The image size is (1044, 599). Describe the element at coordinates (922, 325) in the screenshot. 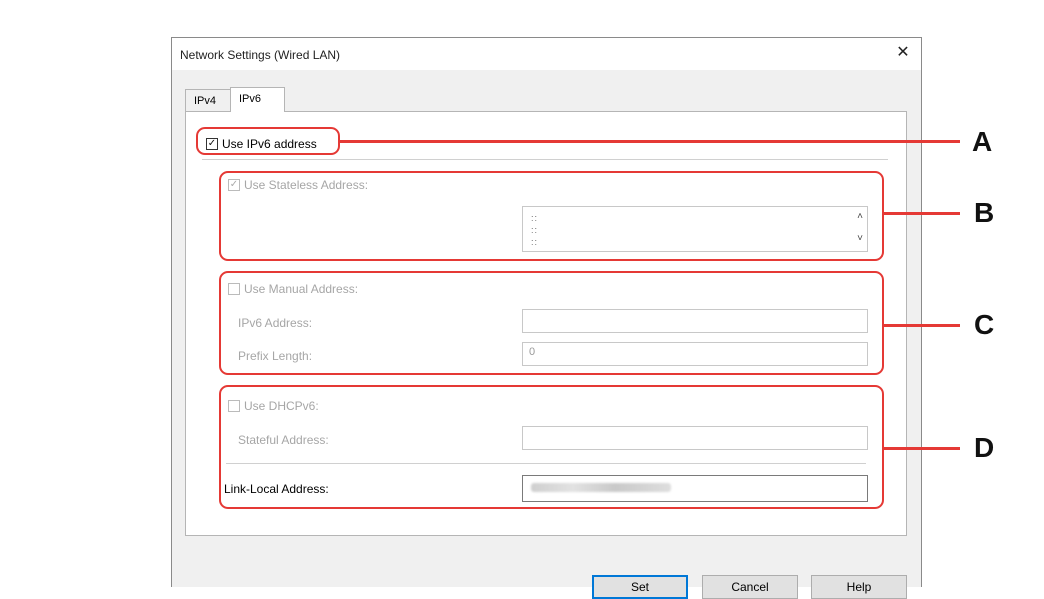

I see `leader-line-c` at that location.